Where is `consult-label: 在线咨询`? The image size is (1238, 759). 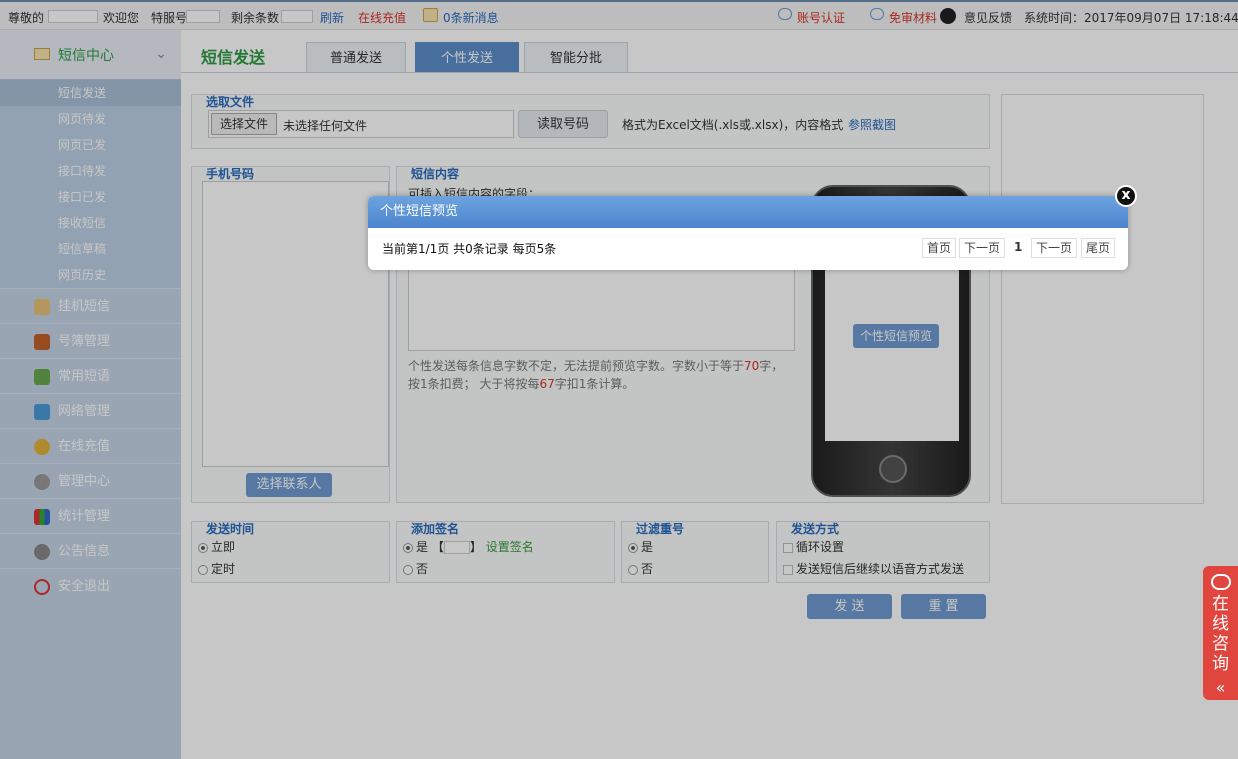 consult-label: 在线咨询 is located at coordinates (1220, 634).